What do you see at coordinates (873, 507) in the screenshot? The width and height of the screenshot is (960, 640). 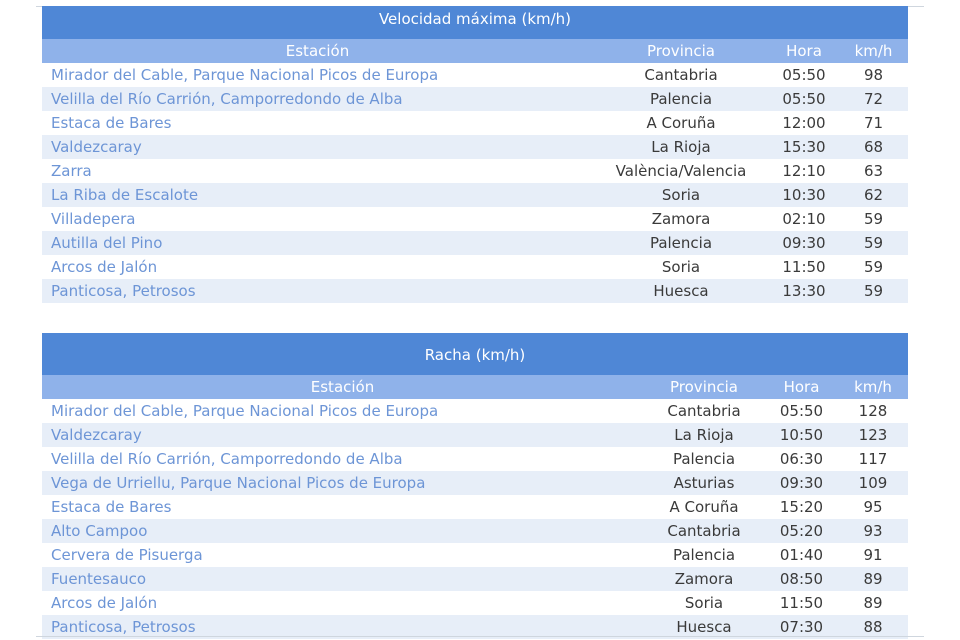 I see `speed-cell: 95` at bounding box center [873, 507].